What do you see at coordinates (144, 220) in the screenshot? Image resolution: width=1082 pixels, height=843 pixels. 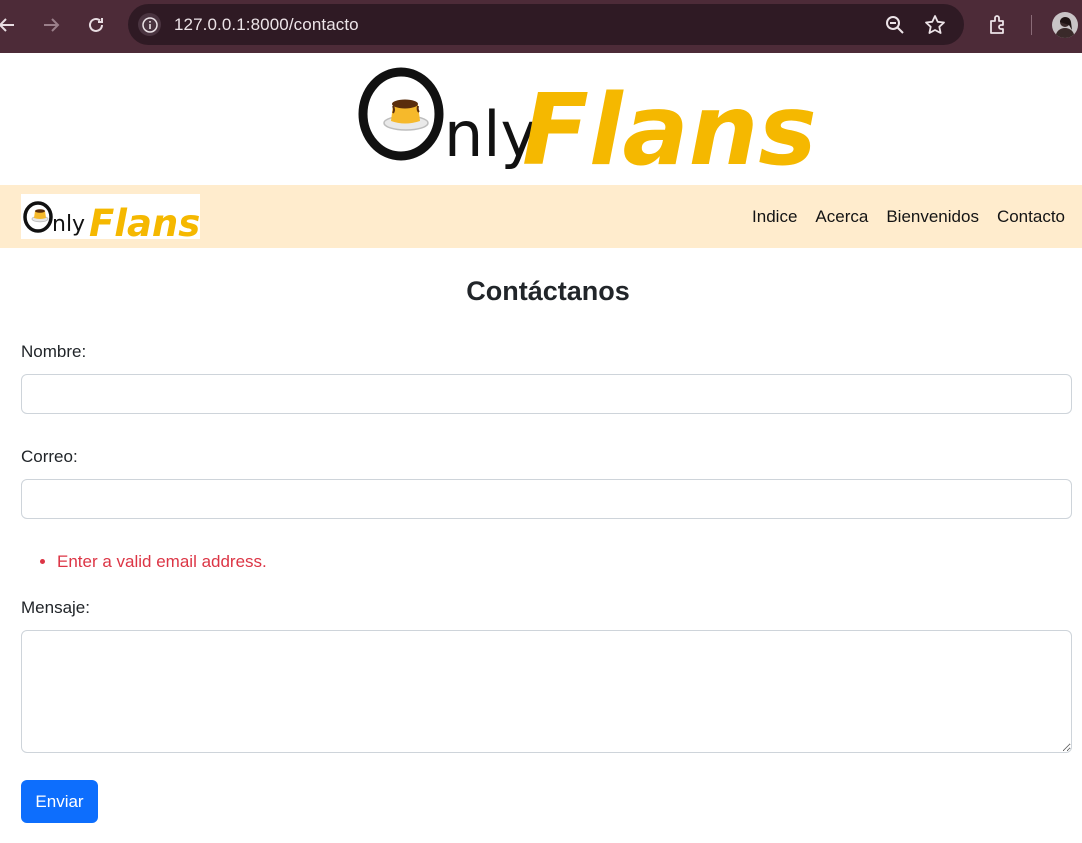 I see `navbar-logo-text-flans: Flans` at bounding box center [144, 220].